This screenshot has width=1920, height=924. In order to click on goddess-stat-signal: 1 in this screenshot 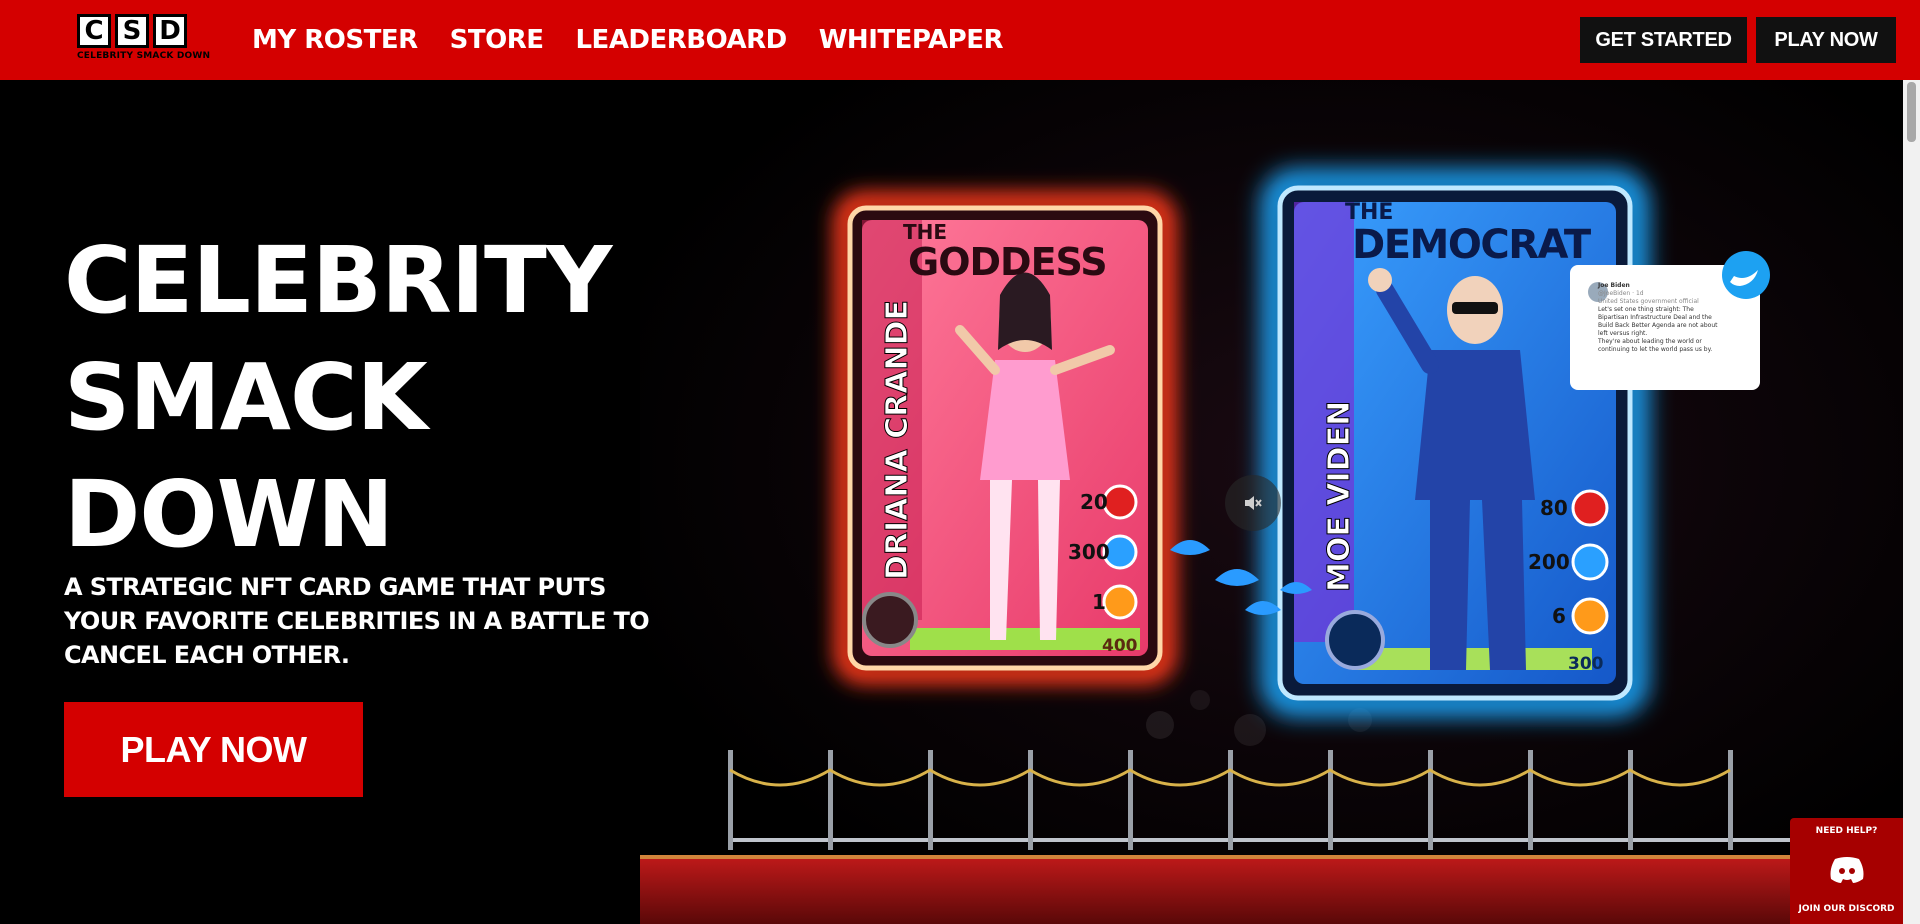, I will do `click(1099, 602)`.